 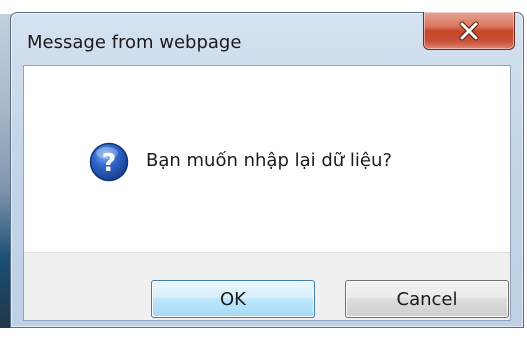 What do you see at coordinates (233, 299) in the screenshot?
I see `ok-button: OK` at bounding box center [233, 299].